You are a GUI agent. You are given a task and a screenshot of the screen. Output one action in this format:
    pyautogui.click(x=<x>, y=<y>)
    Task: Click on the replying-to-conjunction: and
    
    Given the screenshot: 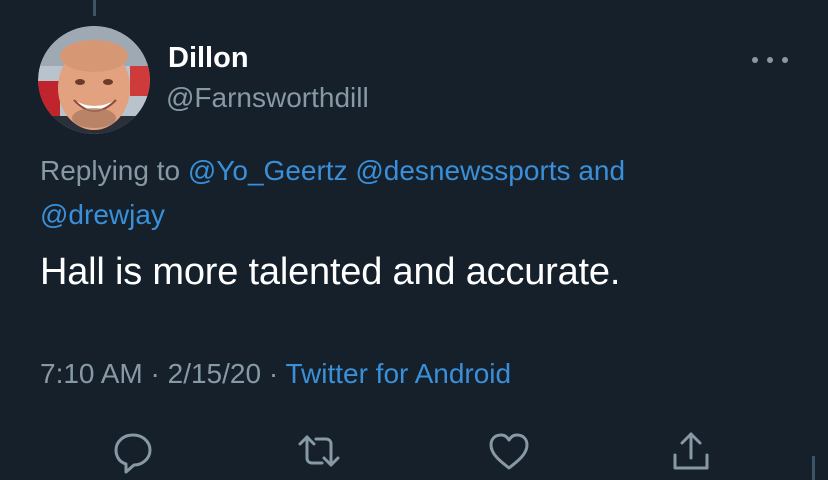 What is the action you would take?
    pyautogui.click(x=601, y=170)
    